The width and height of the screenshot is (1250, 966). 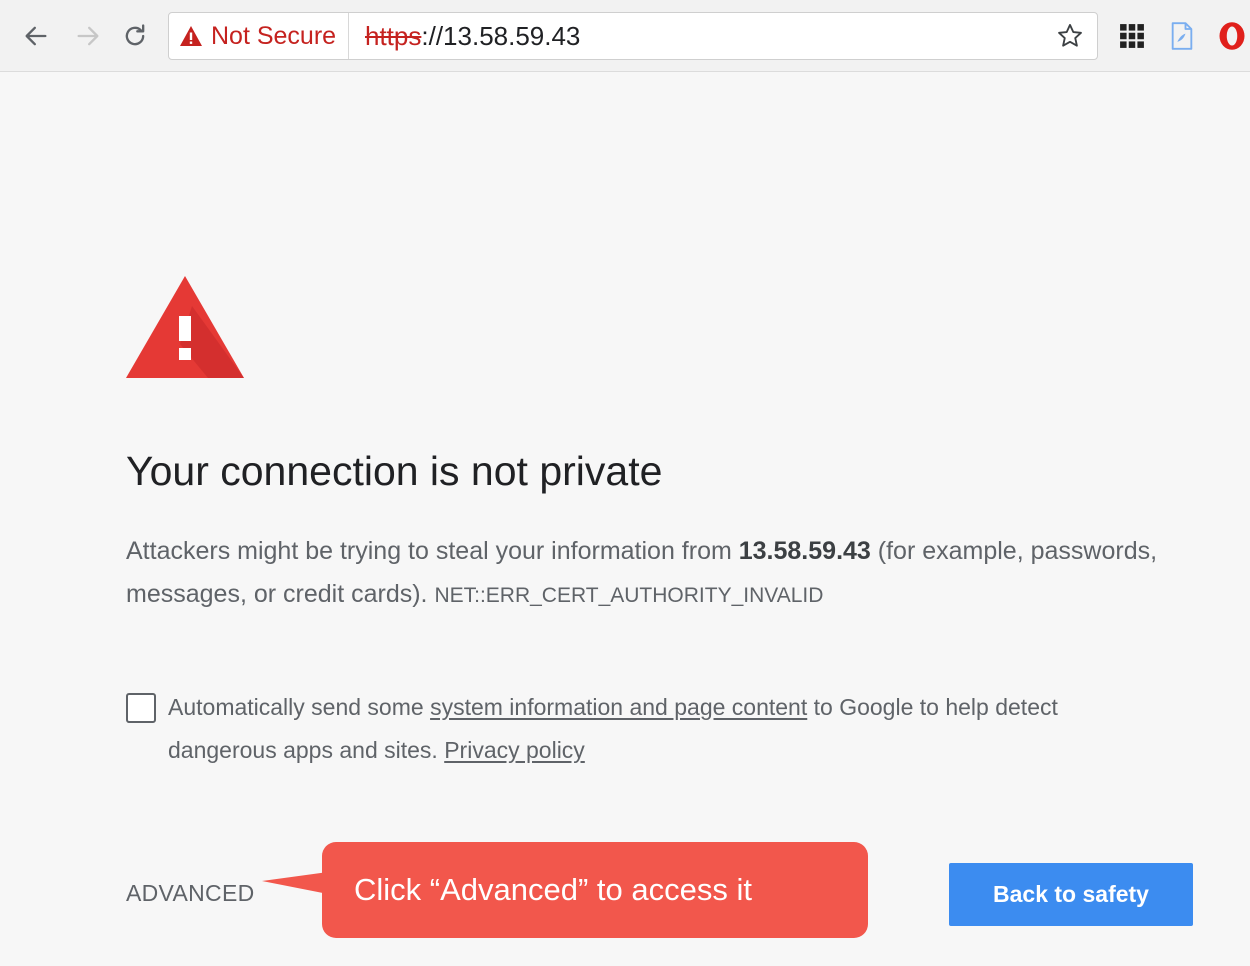 I want to click on star-icon, so click(x=1070, y=36).